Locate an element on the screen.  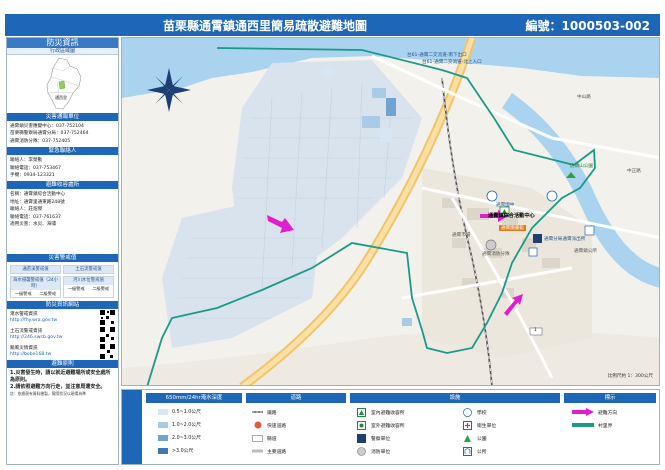
agency-line: 苗栗縣警察局通霄分局：037-752464 is located at coordinates (49, 134).